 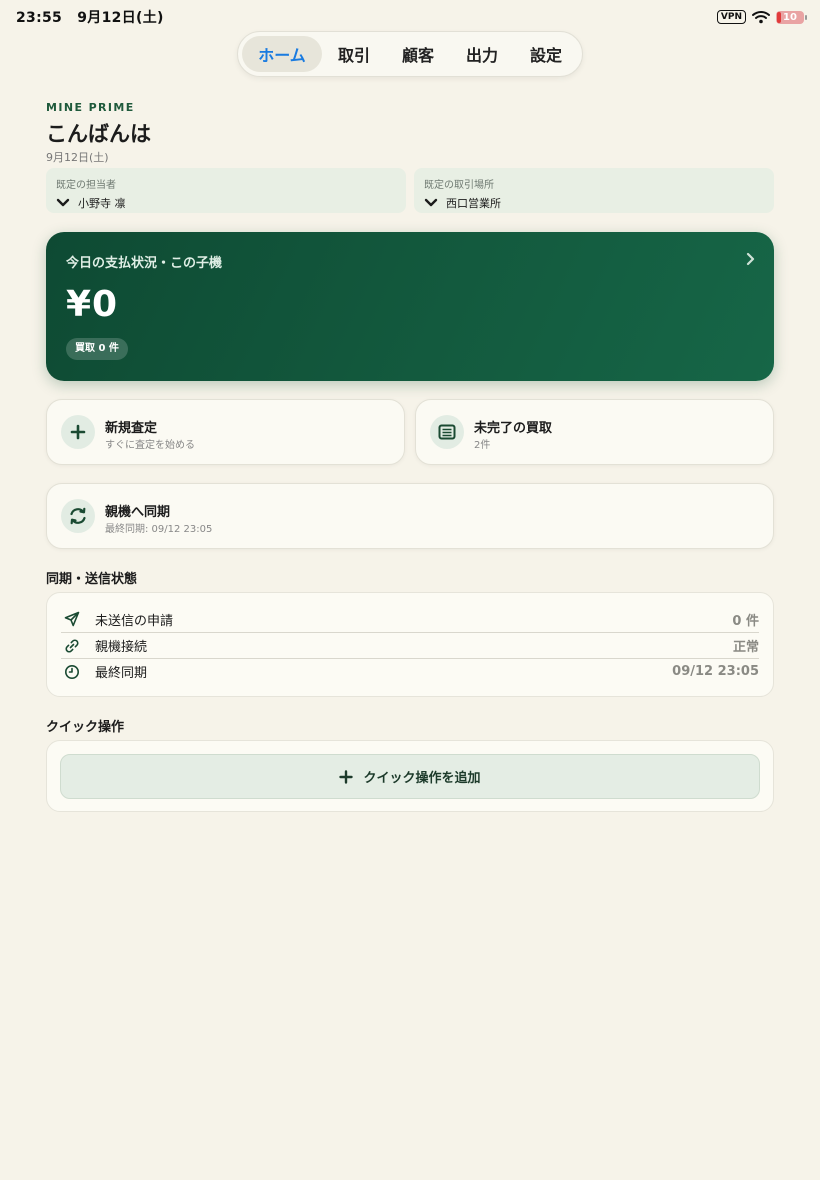 I want to click on payment-amount: ¥0, so click(x=92, y=304).